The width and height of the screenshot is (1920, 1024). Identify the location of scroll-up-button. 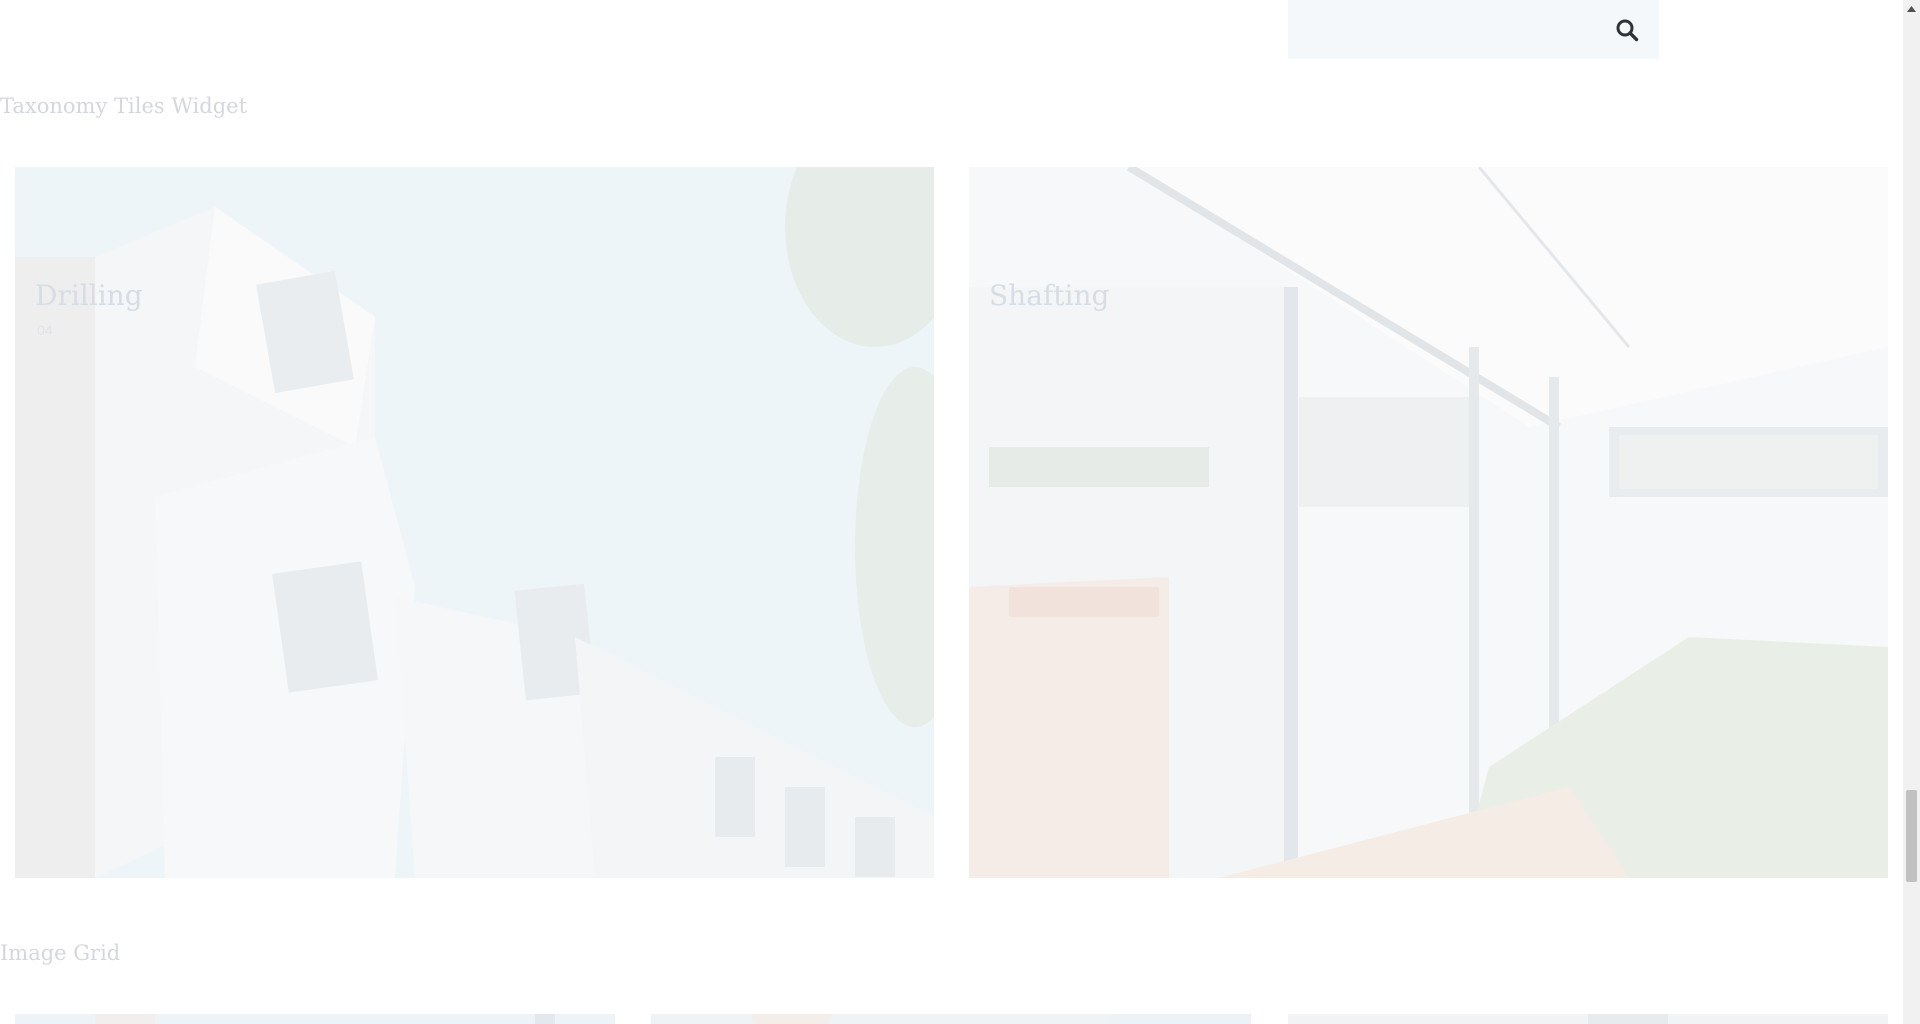
(1911, 8).